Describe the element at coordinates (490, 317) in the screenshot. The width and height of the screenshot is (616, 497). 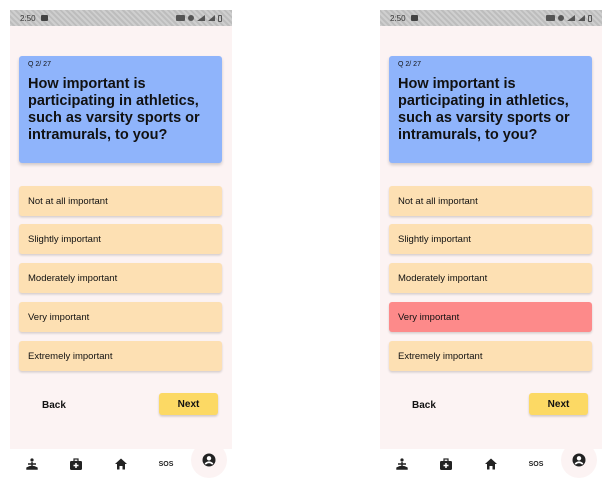
I see `option-very-important-selected: Very important` at that location.